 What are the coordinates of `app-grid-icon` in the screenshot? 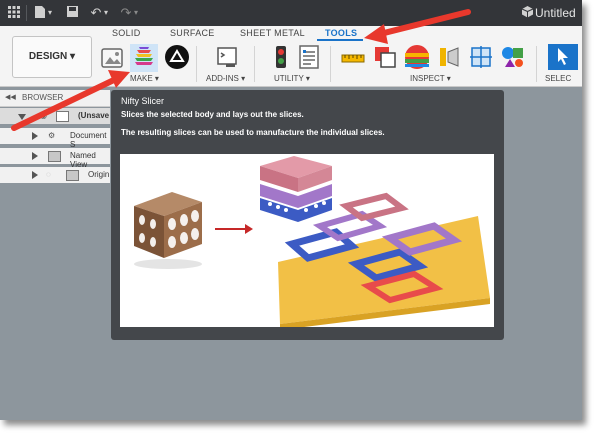 It's located at (14, 13).